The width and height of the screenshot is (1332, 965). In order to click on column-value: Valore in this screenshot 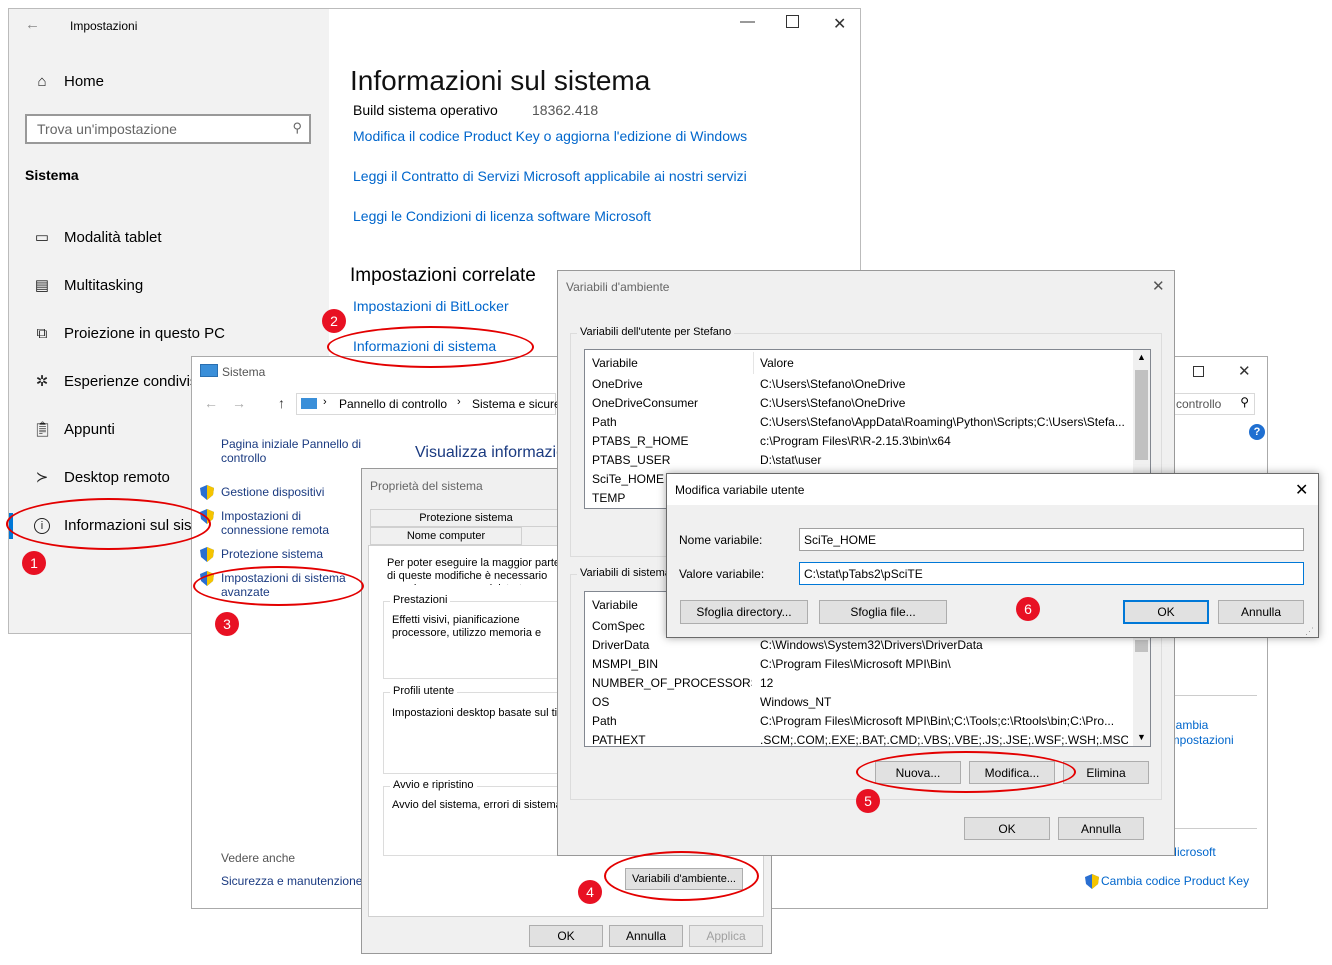, I will do `click(777, 363)`.